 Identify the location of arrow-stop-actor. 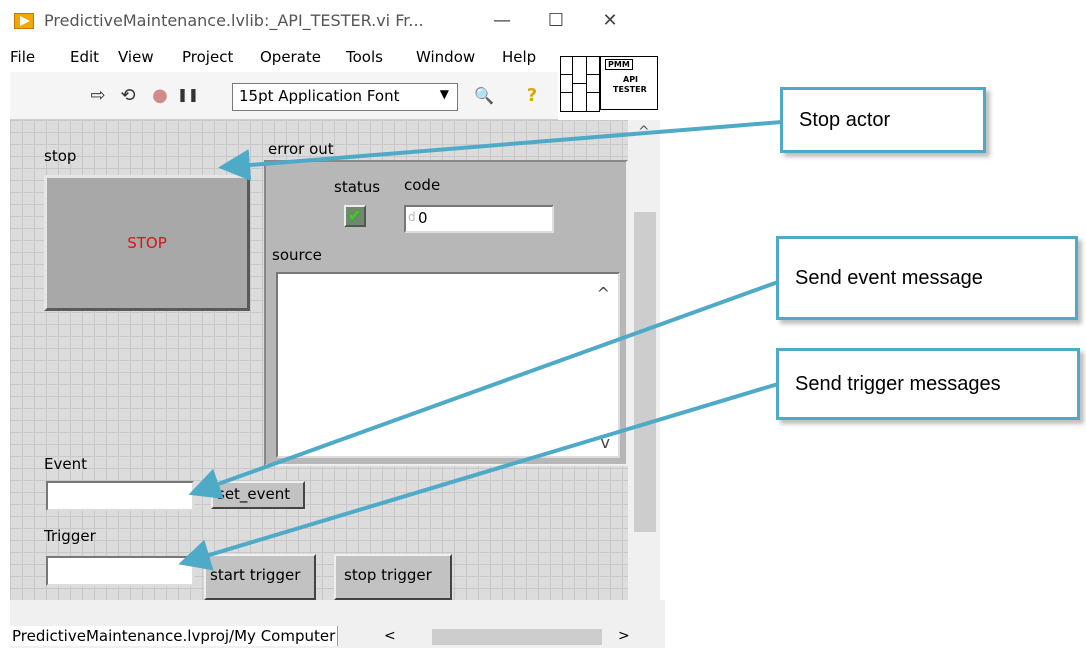
(500, 151).